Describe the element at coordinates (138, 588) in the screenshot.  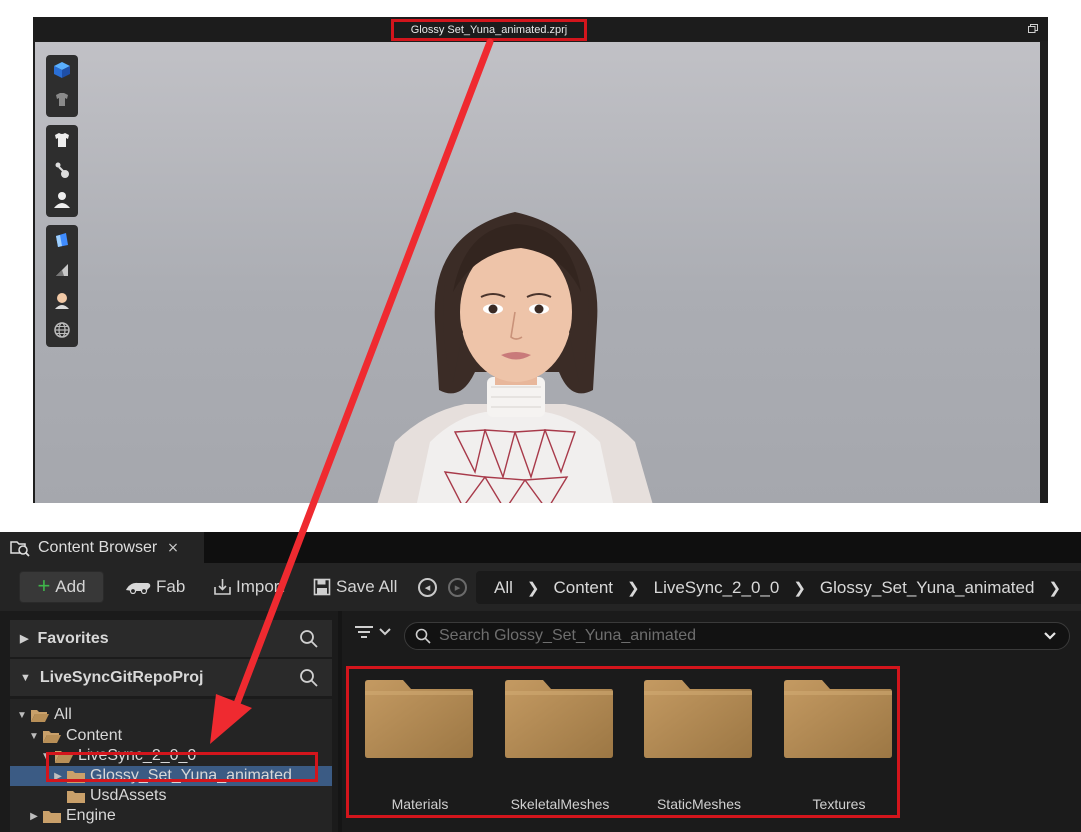
I see `fab-icon` at that location.